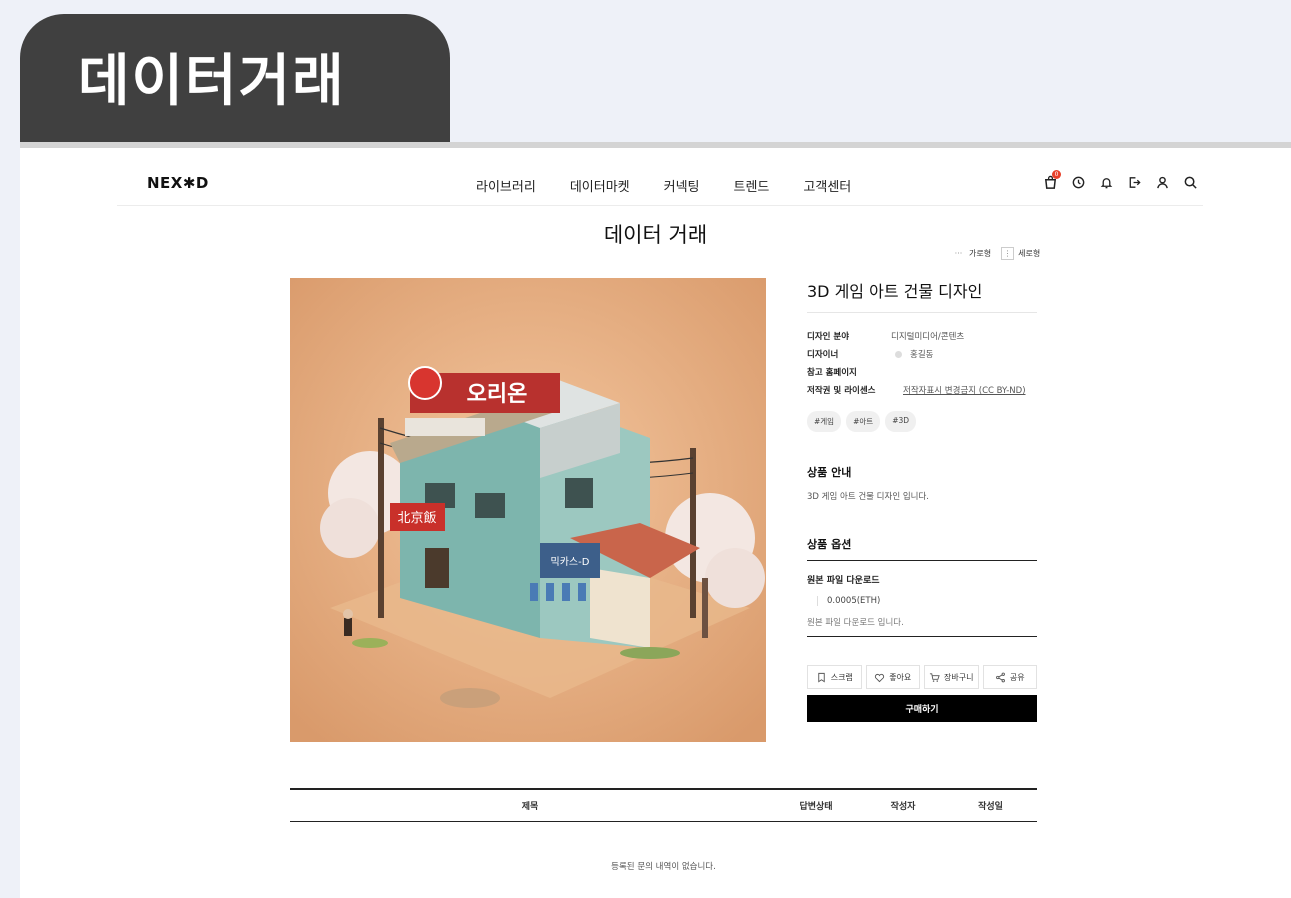 Image resolution: width=1291 pixels, height=898 pixels. What do you see at coordinates (497, 394) in the screenshot?
I see `image-main-sign: 오리온` at bounding box center [497, 394].